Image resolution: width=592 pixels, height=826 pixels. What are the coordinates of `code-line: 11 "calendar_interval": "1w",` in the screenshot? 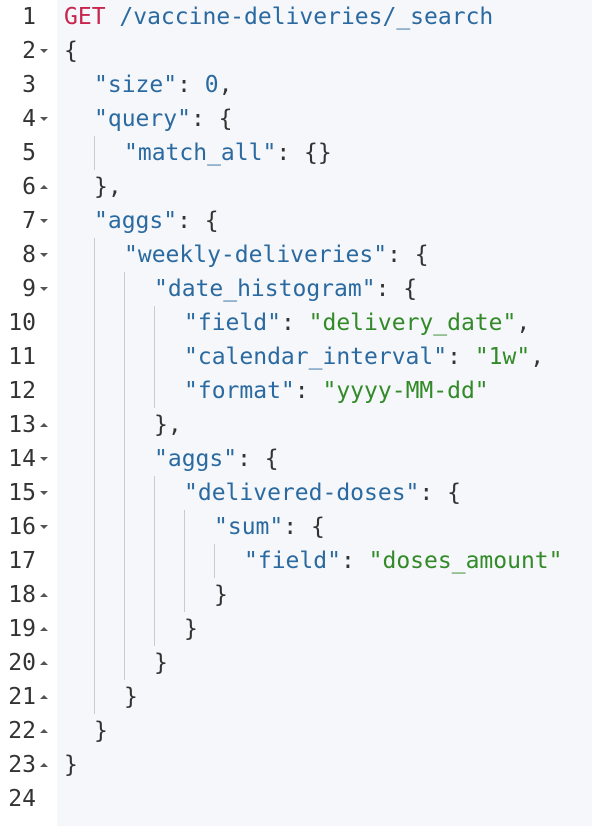 It's located at (296, 357).